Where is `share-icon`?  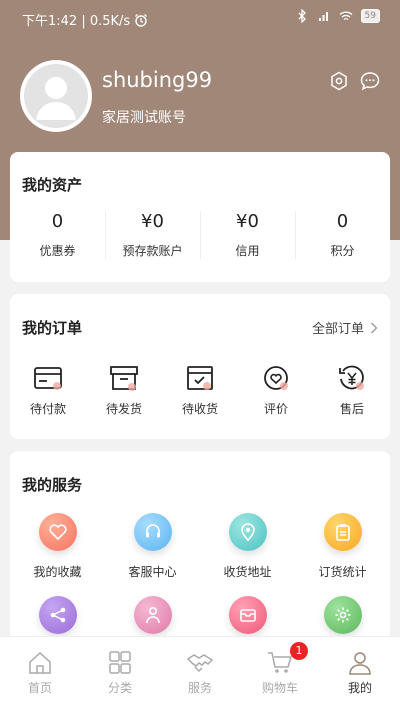 share-icon is located at coordinates (57, 615).